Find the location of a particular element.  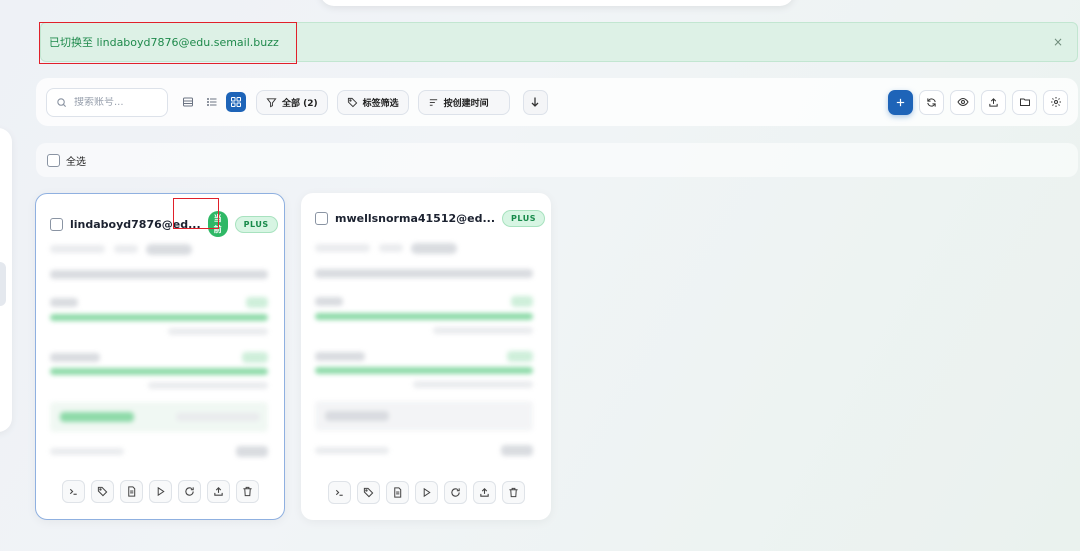

refresh-button is located at coordinates (931, 102).